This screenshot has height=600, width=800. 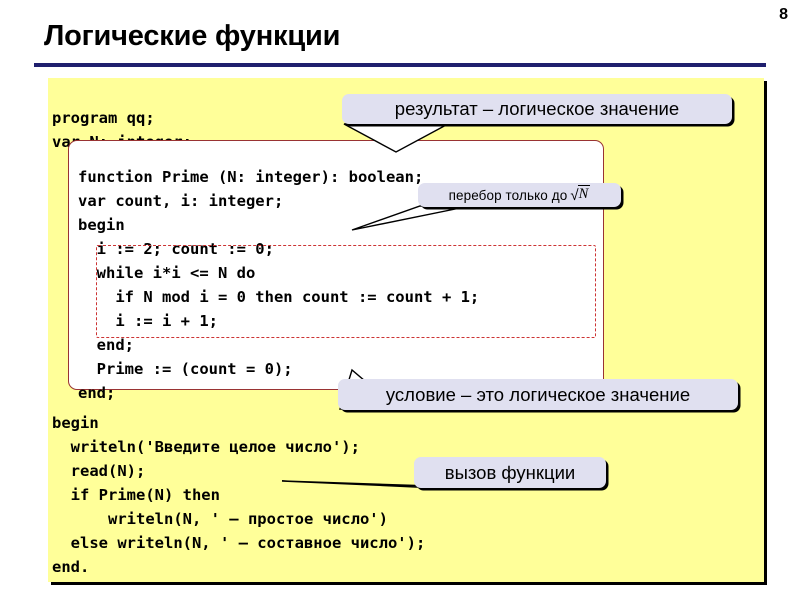 I want to click on callout-result-label: результат – логическое значение, so click(x=537, y=108).